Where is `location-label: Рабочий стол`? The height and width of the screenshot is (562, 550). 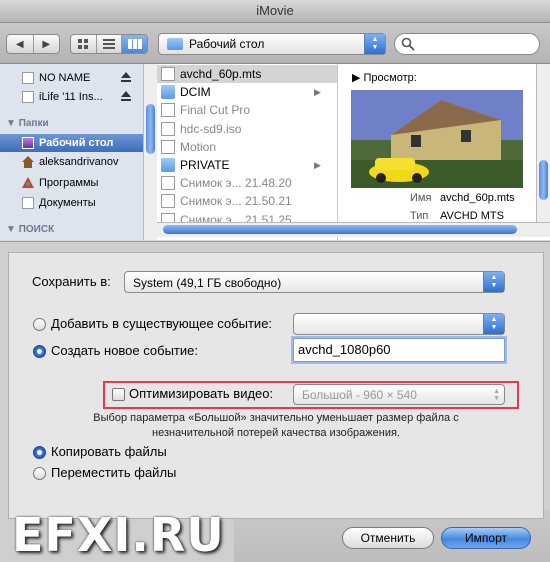
location-label: Рабочий стол is located at coordinates (227, 44).